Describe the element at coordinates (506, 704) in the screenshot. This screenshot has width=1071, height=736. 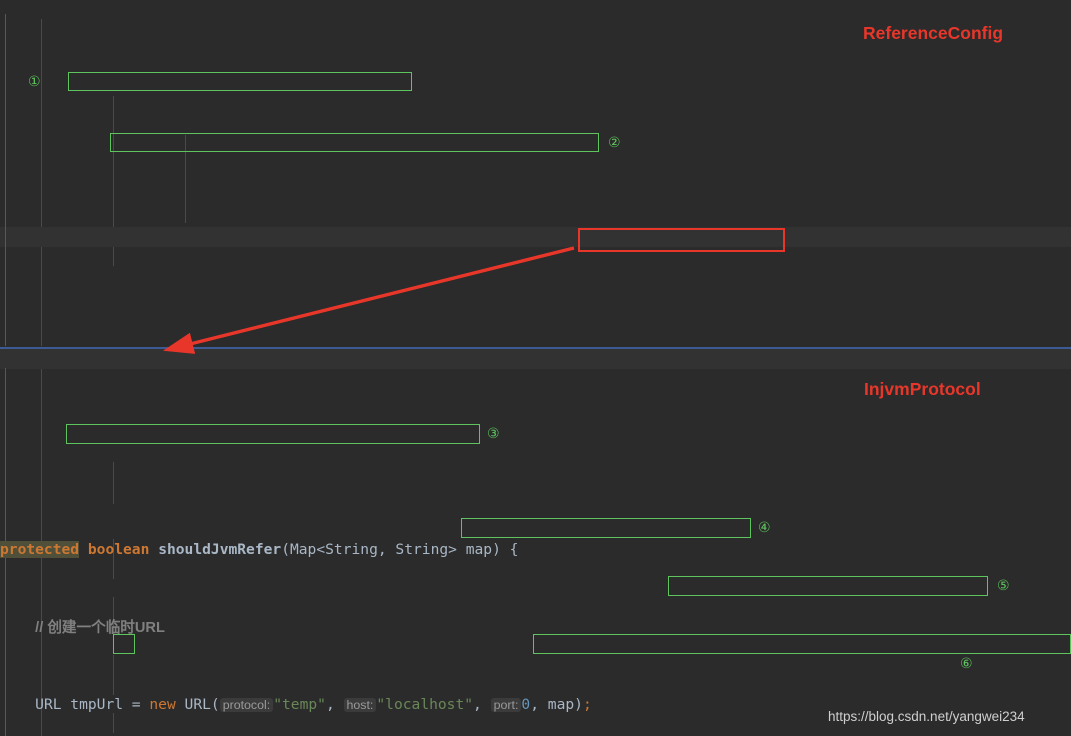
I see `param-hint-port: port:` at that location.